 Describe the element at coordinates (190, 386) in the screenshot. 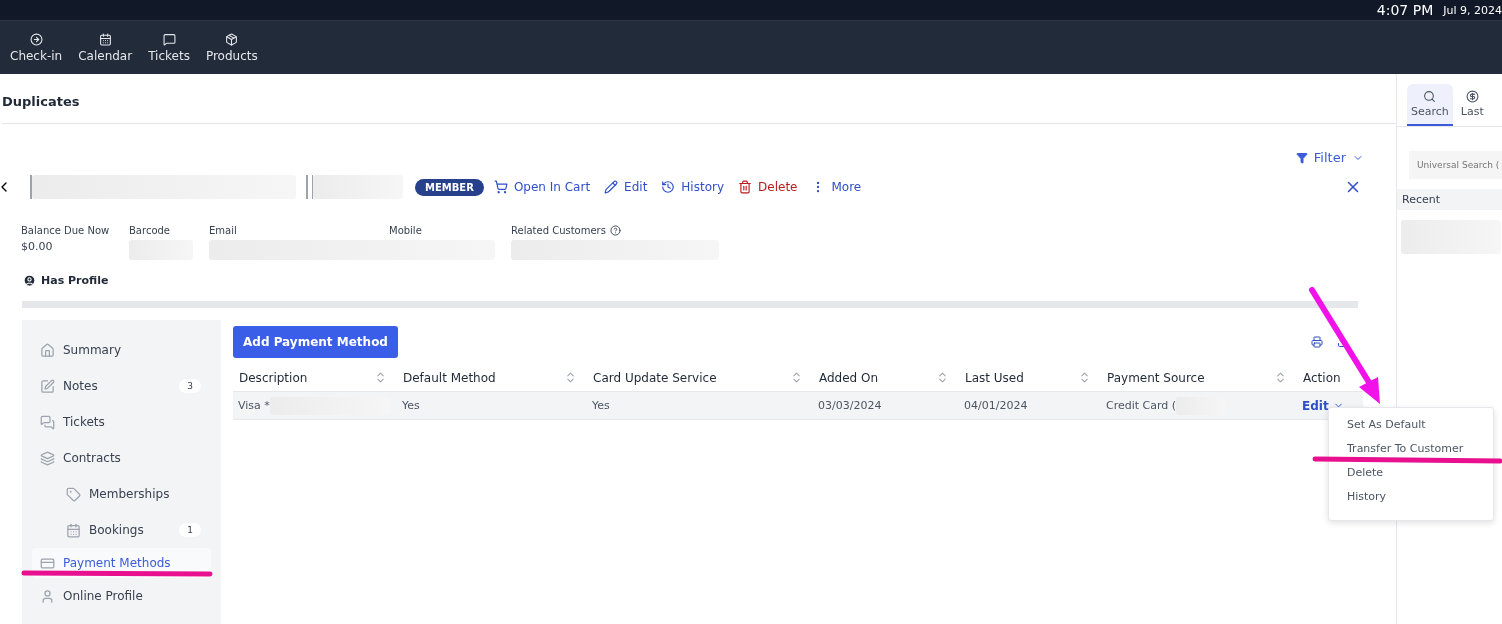

I see `count-badge: 3` at that location.